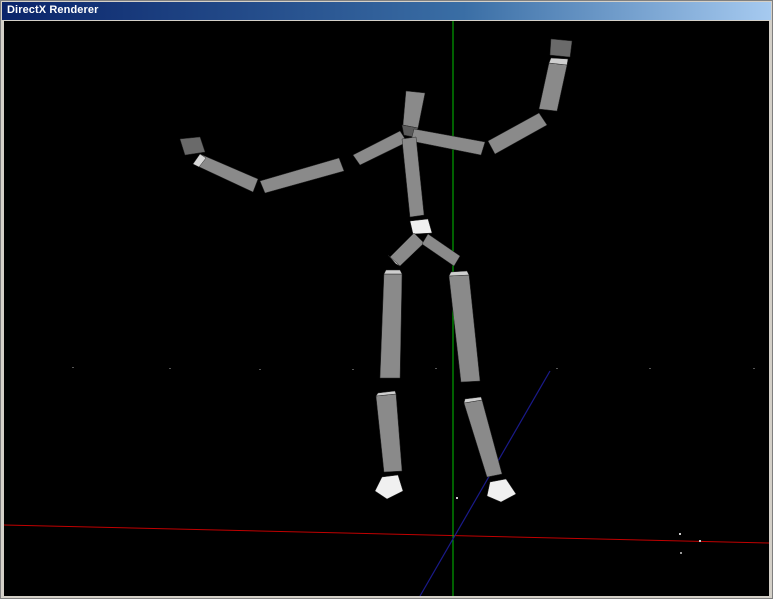 Image resolution: width=773 pixels, height=599 pixels. Describe the element at coordinates (389, 433) in the screenshot. I see `bone-left-shin` at that location.